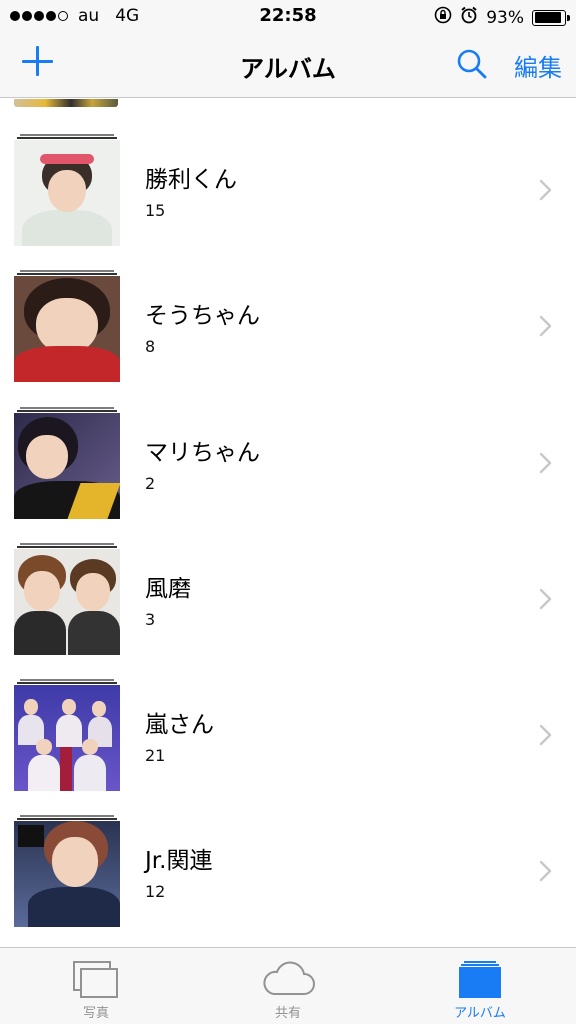 This screenshot has height=1024, width=576. I want to click on album-name: 風磨, so click(168, 589).